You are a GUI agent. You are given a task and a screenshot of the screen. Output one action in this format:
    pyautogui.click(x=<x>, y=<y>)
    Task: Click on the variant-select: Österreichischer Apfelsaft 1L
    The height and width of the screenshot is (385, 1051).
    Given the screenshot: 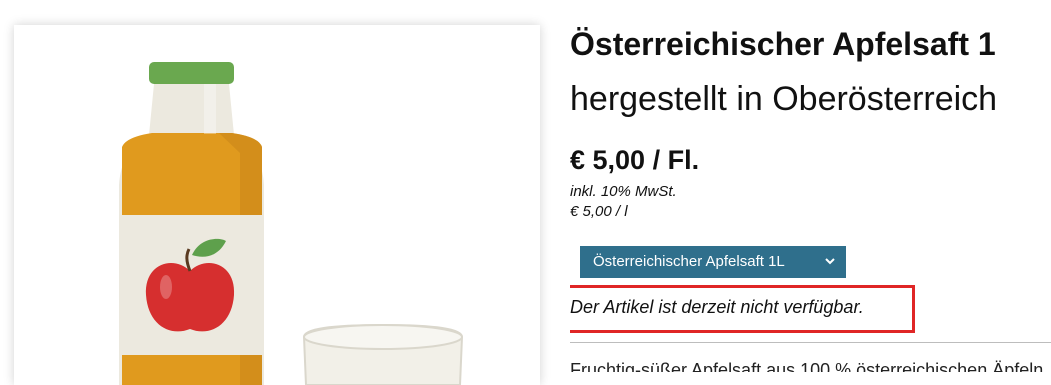 What is the action you would take?
    pyautogui.click(x=713, y=262)
    